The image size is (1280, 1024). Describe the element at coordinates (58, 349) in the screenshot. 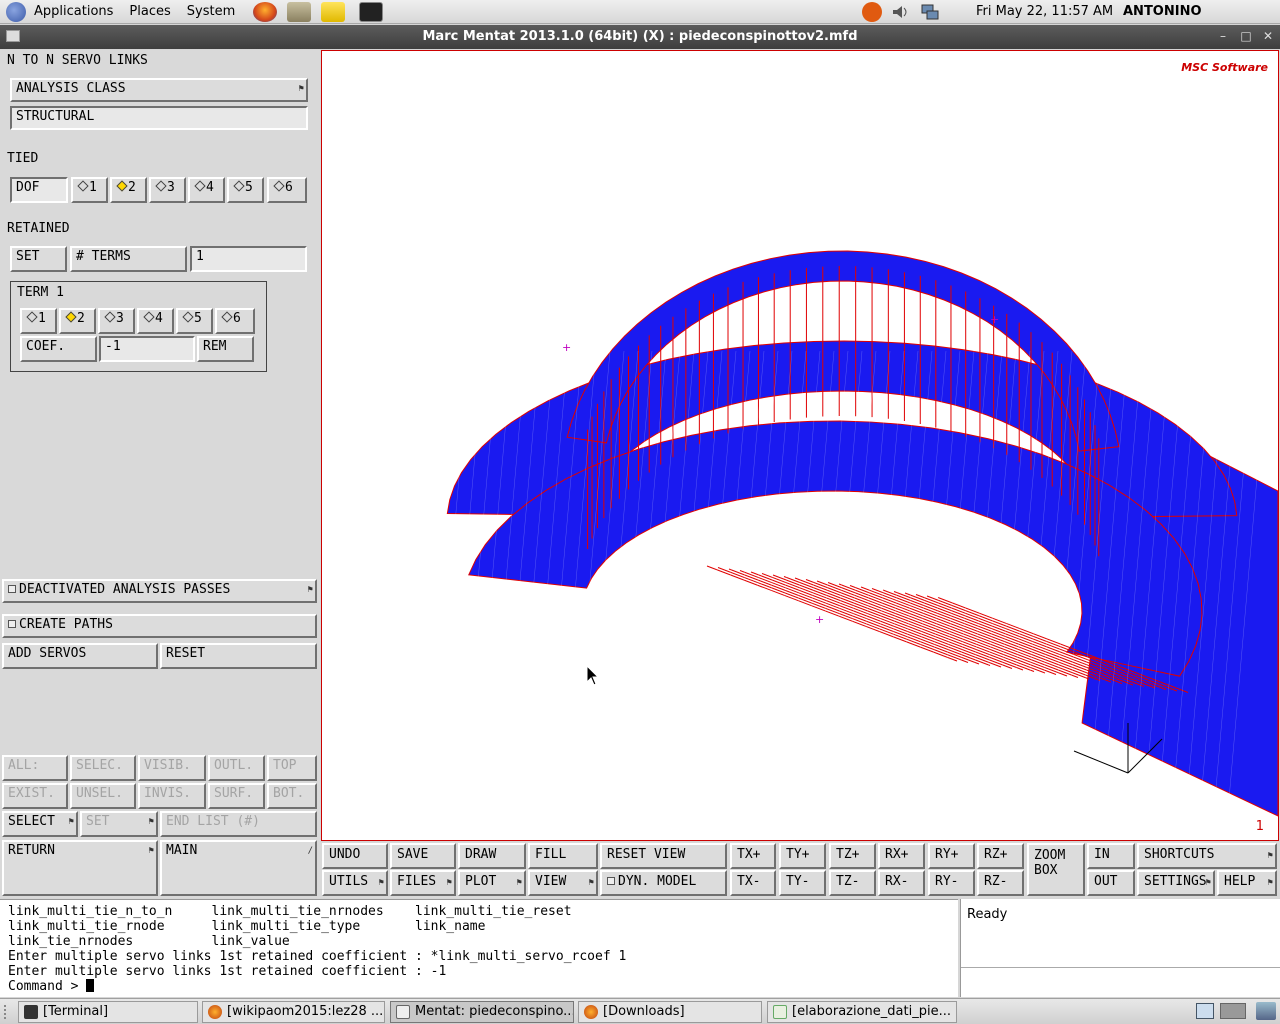

I see `coef-button: COEF.` at that location.